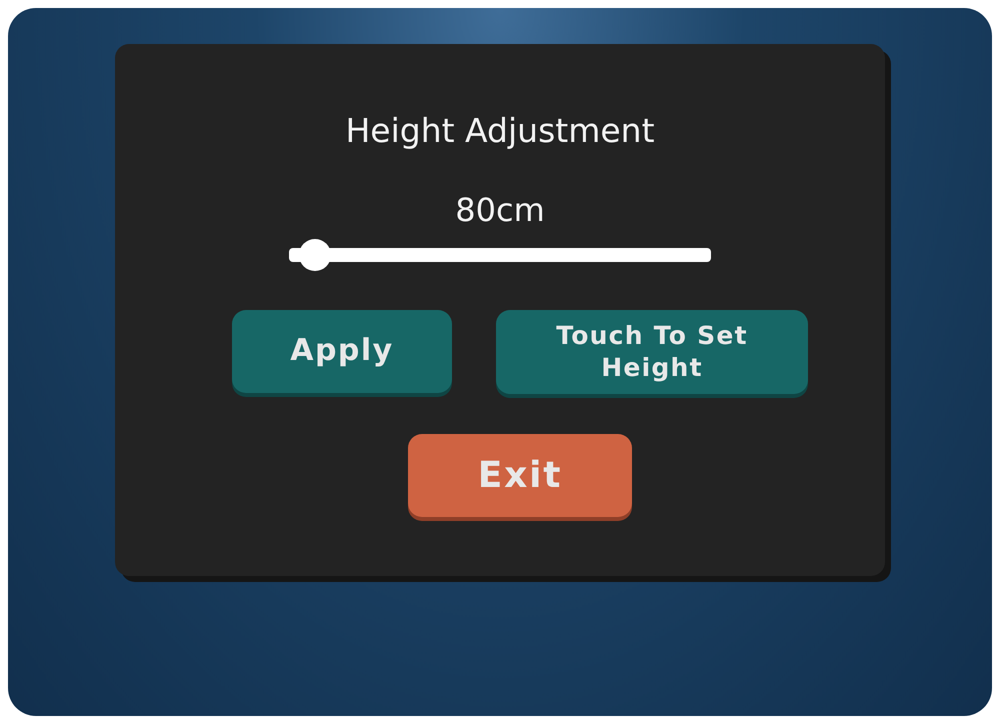  What do you see at coordinates (500, 255) in the screenshot?
I see `height-slider` at bounding box center [500, 255].